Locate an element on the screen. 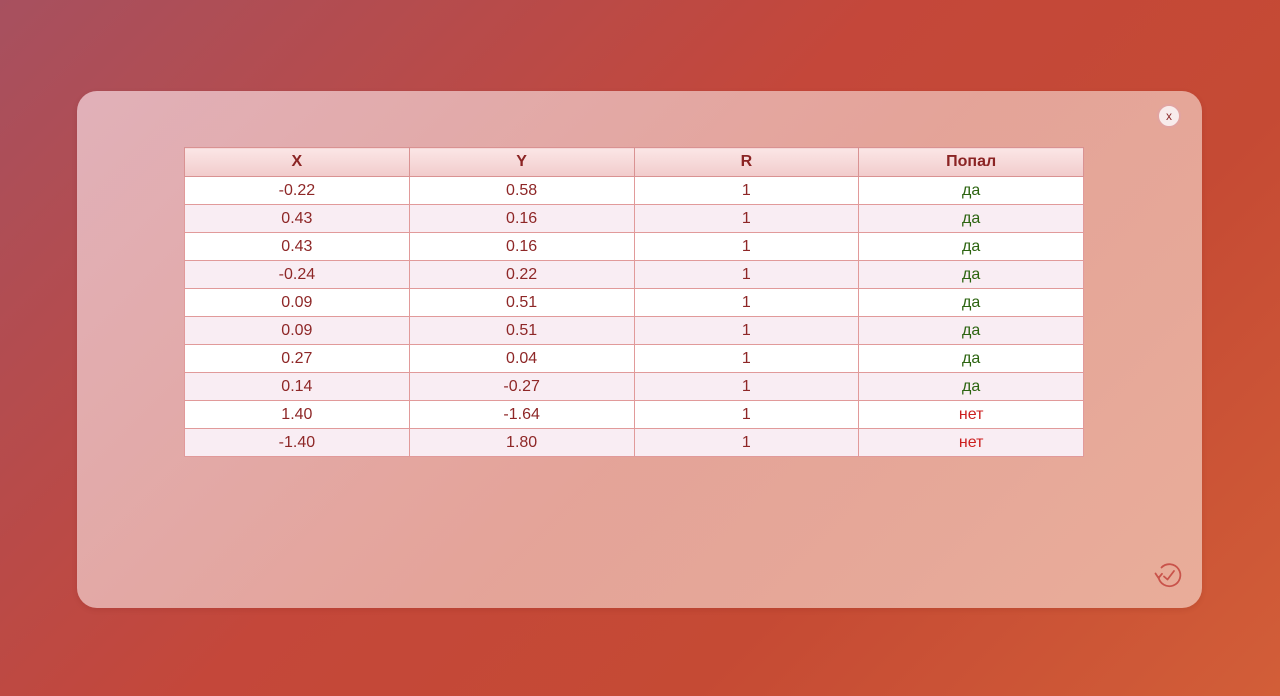 The height and width of the screenshot is (696, 1280). cell-y: -1.64 is located at coordinates (521, 414).